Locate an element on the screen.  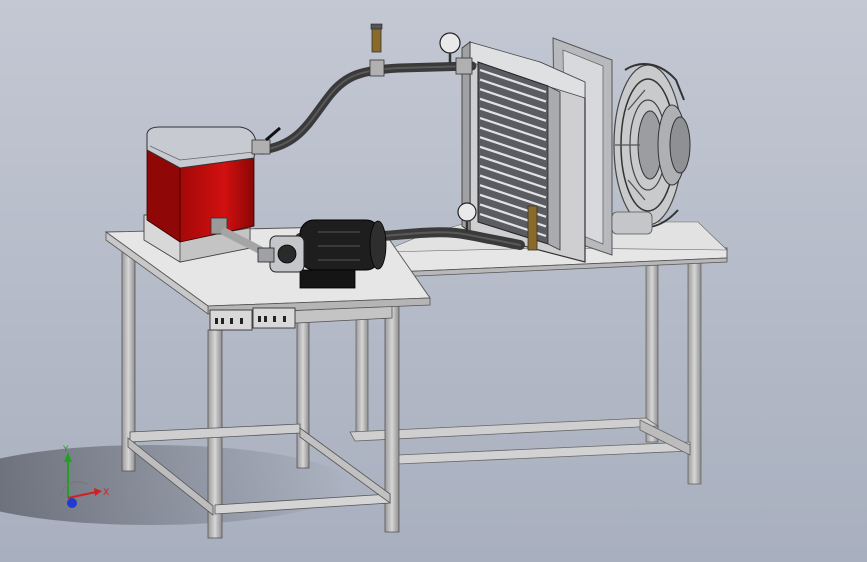
triad-y-label: Y is located at coordinates (65, 450).